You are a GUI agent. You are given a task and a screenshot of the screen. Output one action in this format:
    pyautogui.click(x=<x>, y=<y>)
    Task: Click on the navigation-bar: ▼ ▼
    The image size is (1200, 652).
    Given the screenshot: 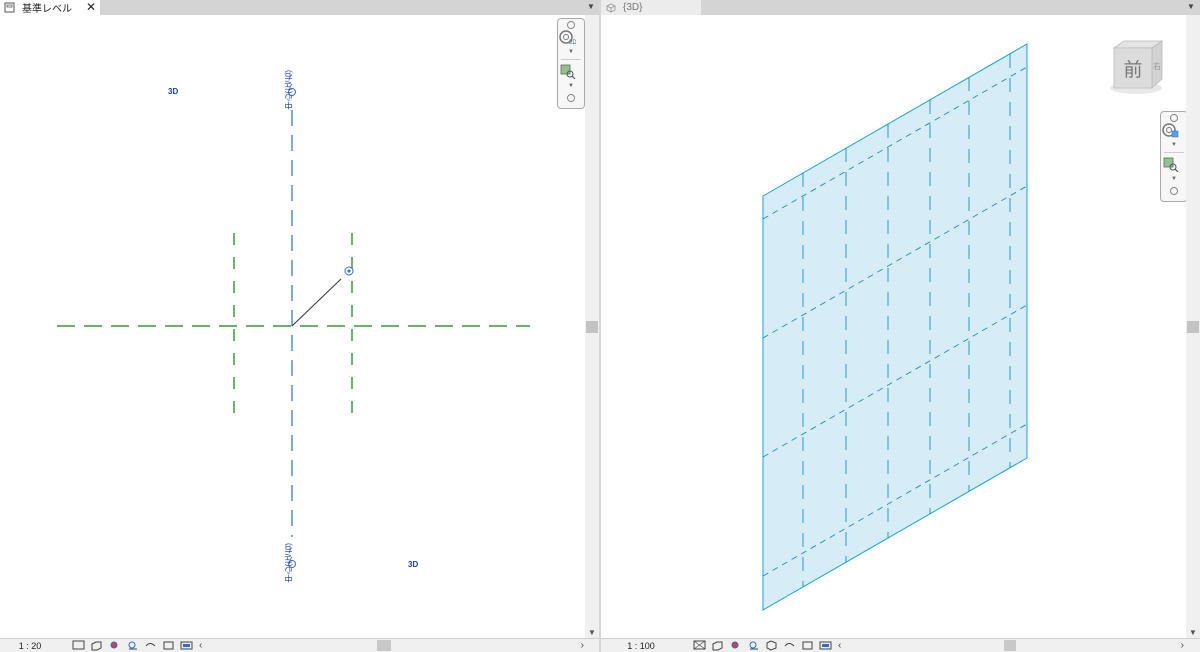 What is the action you would take?
    pyautogui.click(x=1174, y=156)
    